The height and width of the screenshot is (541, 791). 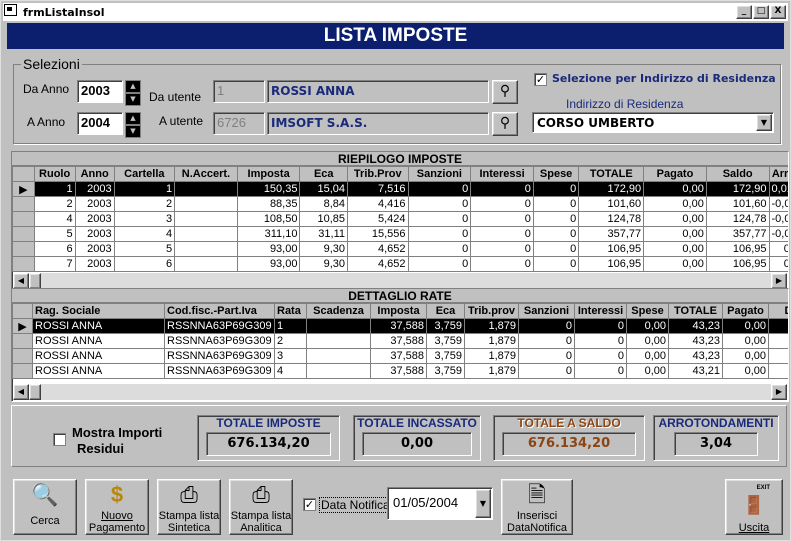 I want to click on dettaglio-cell: 1,879, so click(x=491, y=326).